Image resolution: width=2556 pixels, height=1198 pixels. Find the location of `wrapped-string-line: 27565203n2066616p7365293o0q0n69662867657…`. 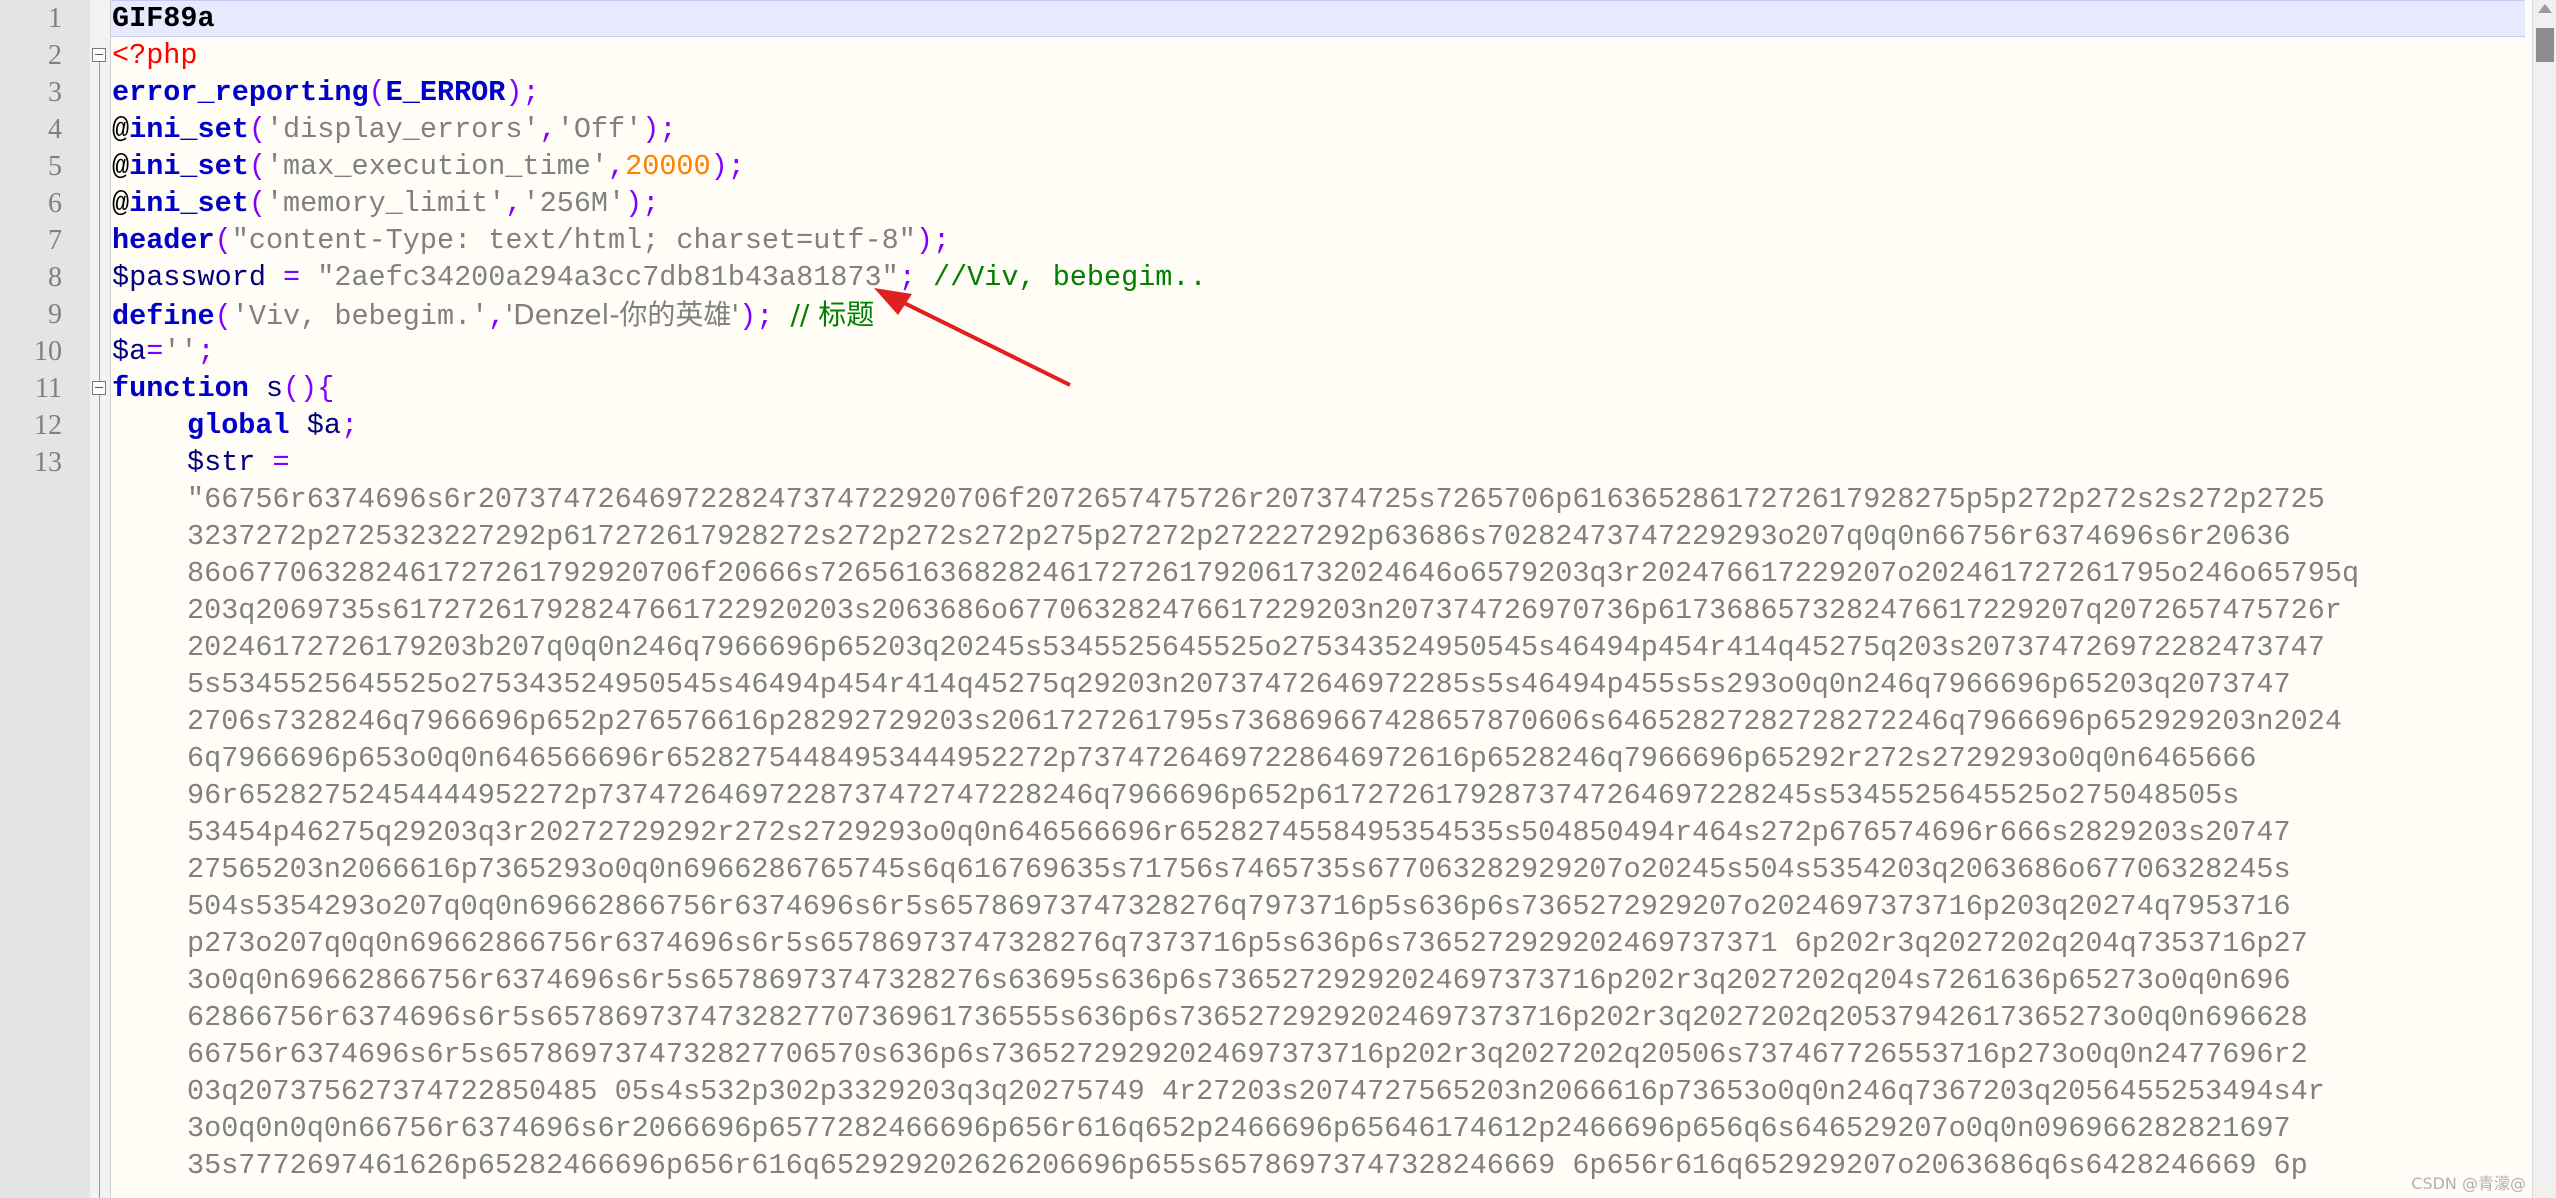

wrapped-string-line: 27565203n2066616p7365293o0q0n69662867657… is located at coordinates (1239, 869).